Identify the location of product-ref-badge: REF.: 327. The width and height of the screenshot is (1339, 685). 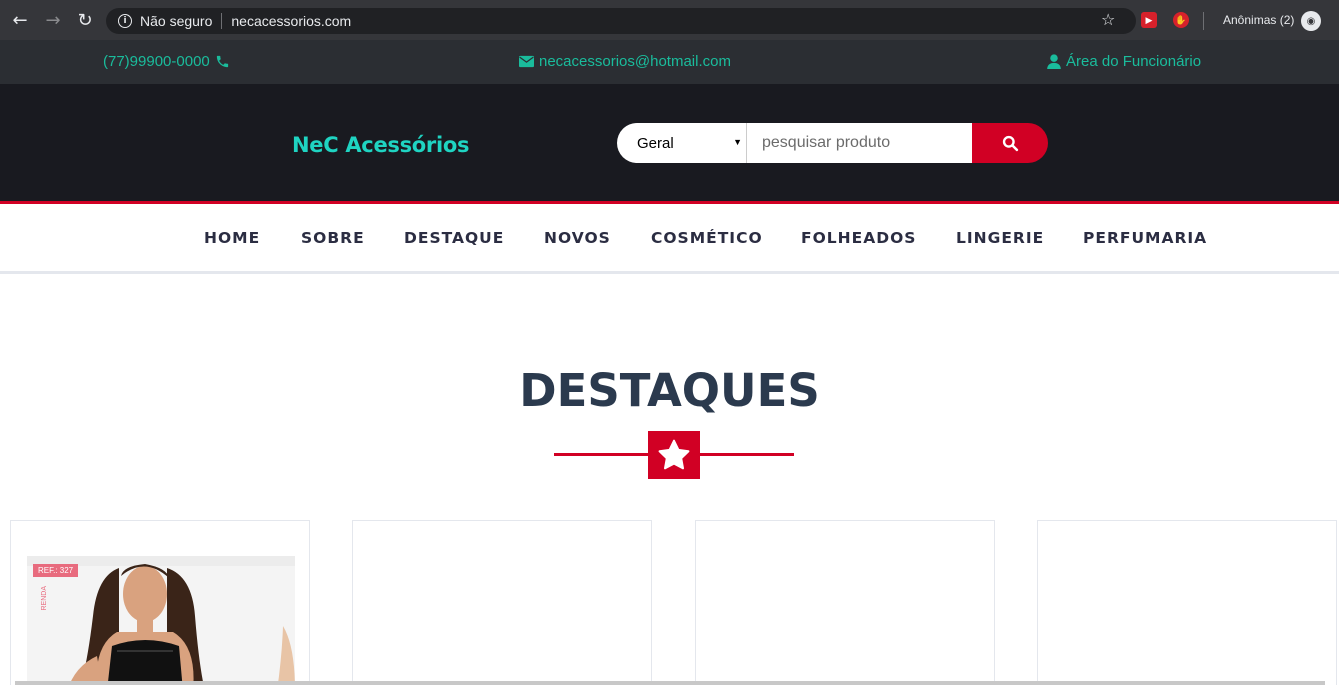
(56, 570).